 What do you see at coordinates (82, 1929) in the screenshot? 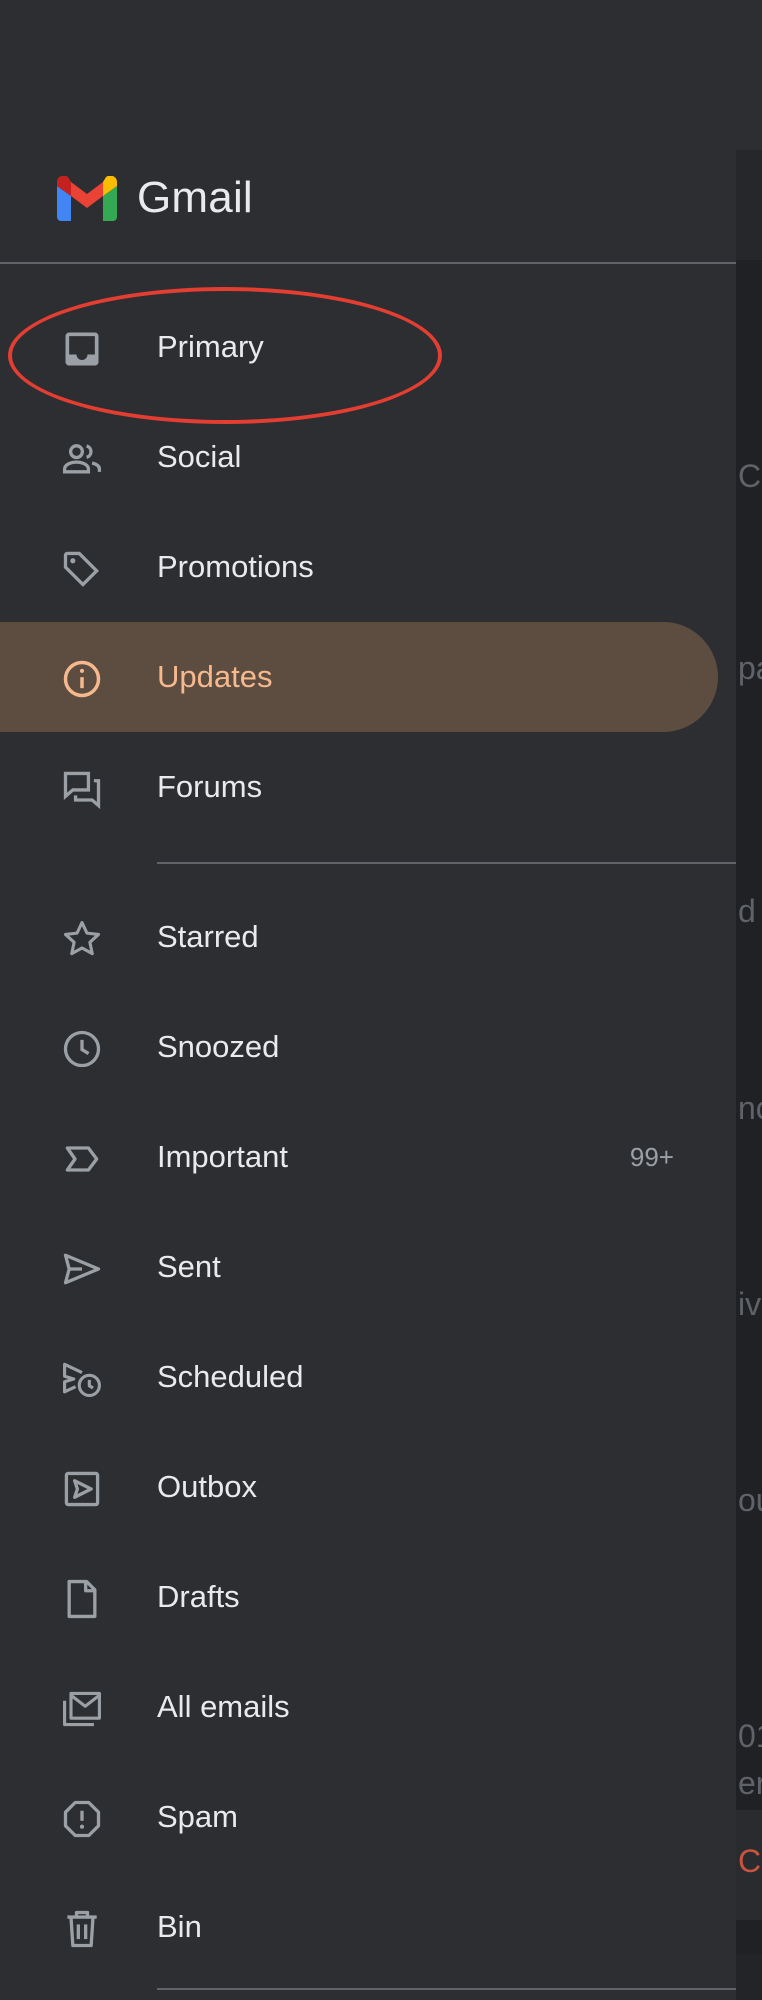
I see `trash-icon` at bounding box center [82, 1929].